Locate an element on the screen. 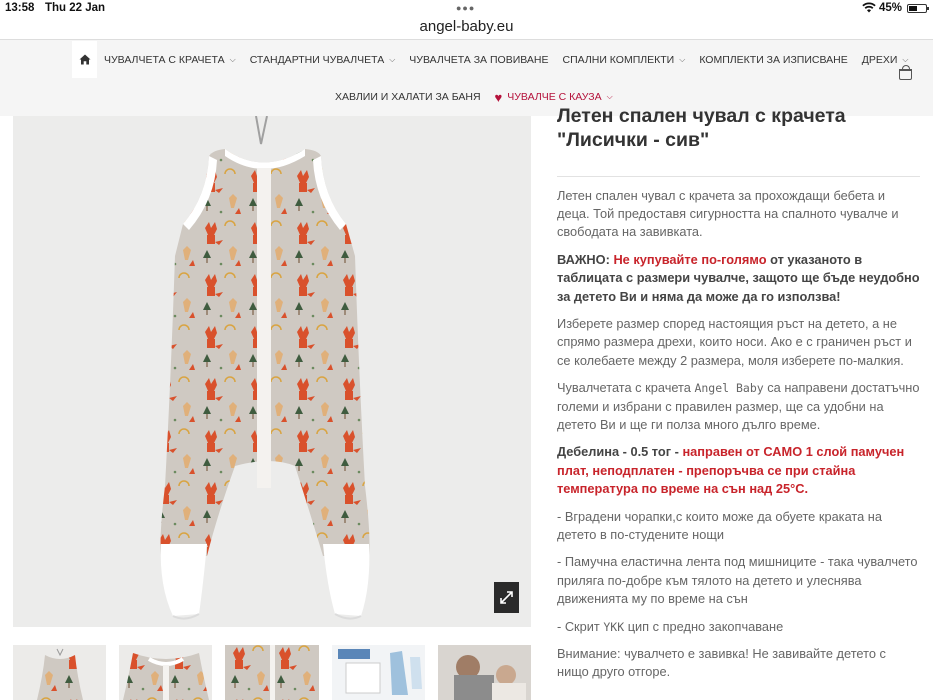  important-warning: Не купувайте по-голямо is located at coordinates (690, 260).